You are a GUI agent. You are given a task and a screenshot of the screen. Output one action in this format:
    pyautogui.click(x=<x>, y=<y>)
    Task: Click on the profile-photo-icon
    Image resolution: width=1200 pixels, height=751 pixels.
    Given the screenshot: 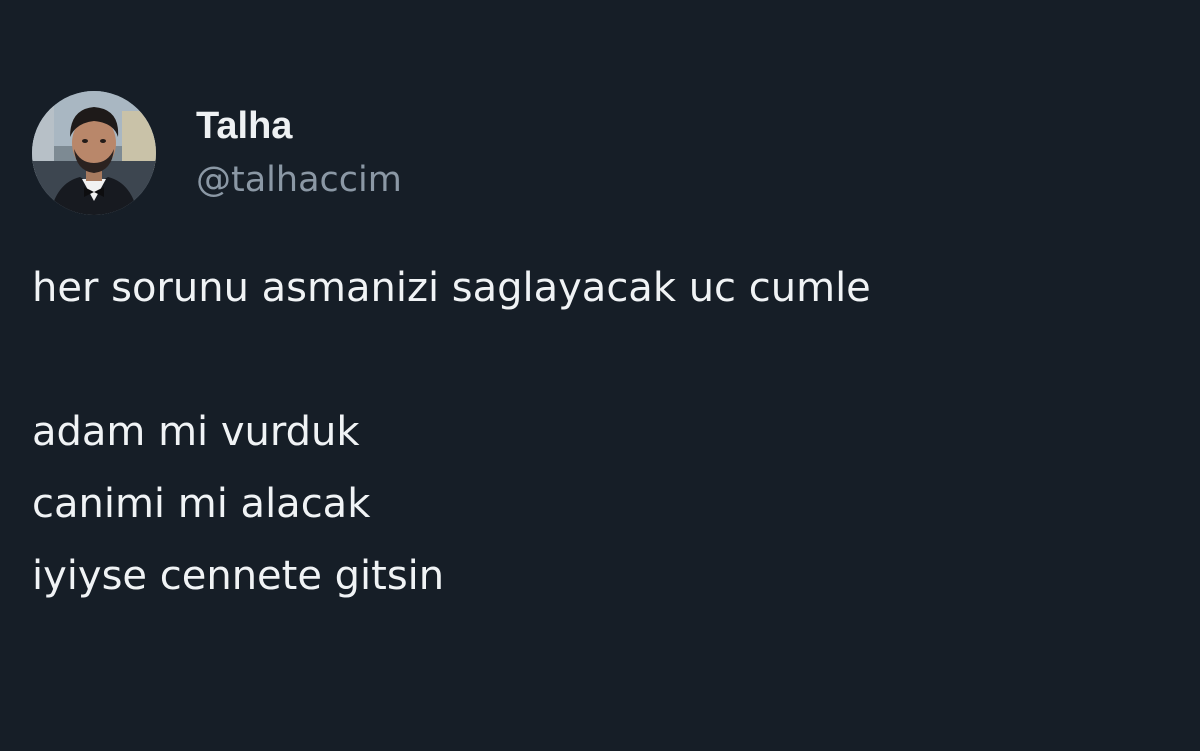 What is the action you would take?
    pyautogui.click(x=94, y=153)
    